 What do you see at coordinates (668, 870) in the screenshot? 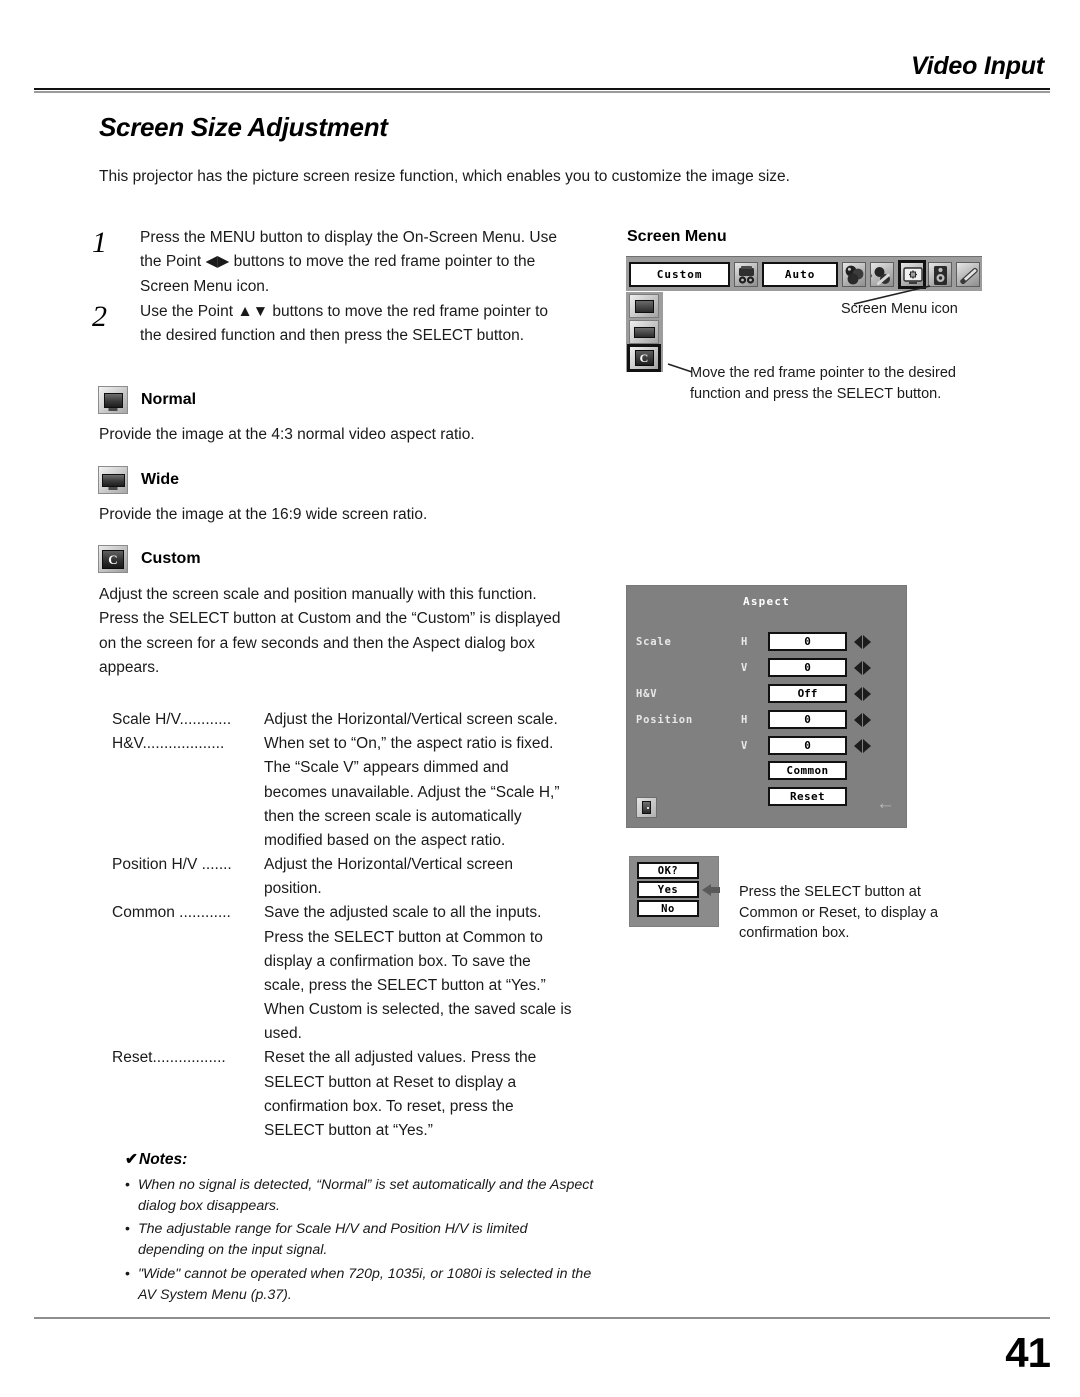
I see `confirm-title: OK?` at bounding box center [668, 870].